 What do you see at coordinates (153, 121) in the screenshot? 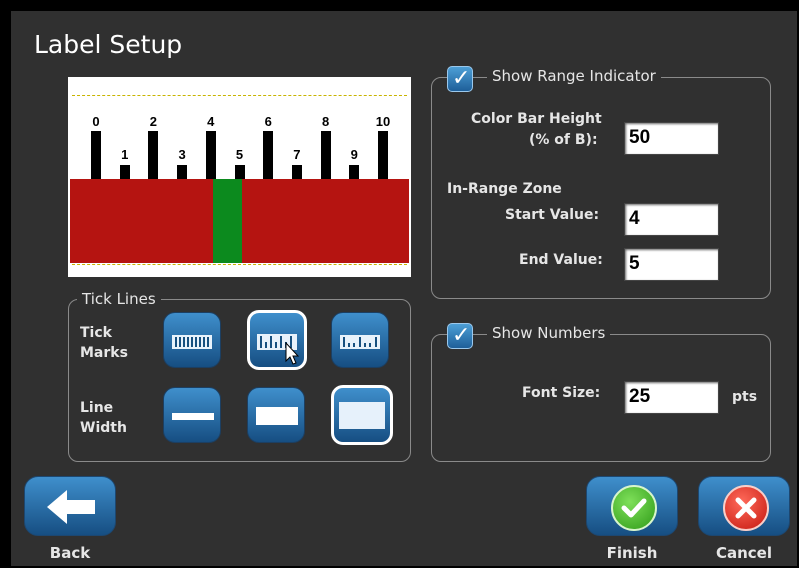
I see `preview-tick-label: 2` at bounding box center [153, 121].